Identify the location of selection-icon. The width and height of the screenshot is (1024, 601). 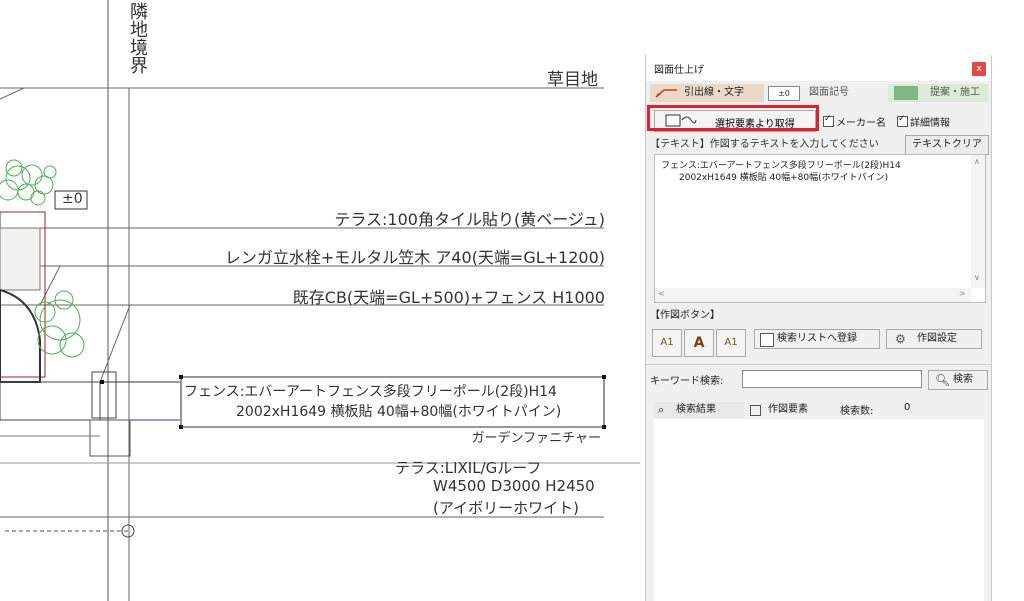
(681, 120).